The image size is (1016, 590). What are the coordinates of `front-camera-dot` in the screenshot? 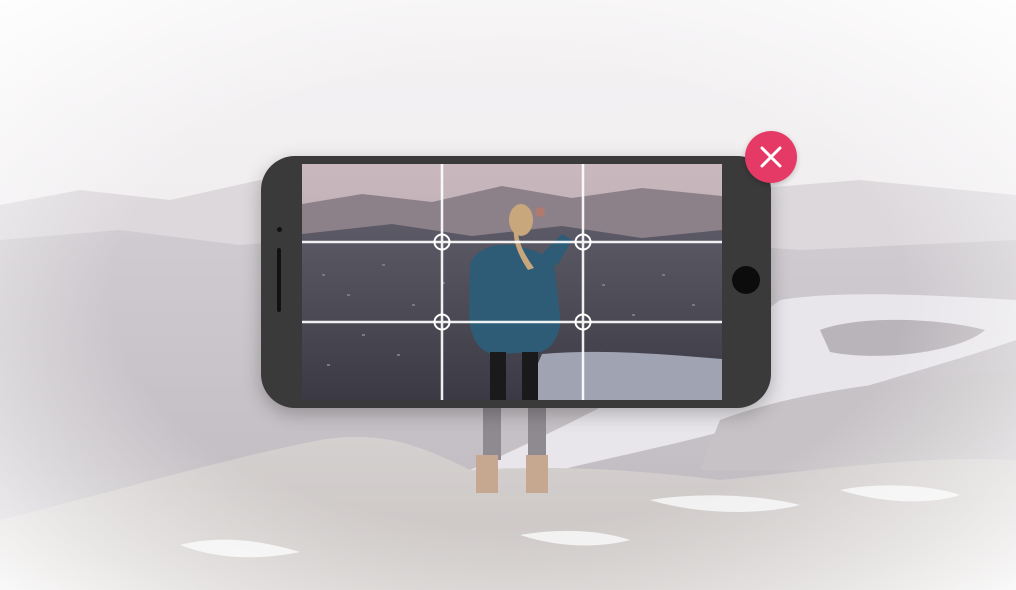 It's located at (279, 229).